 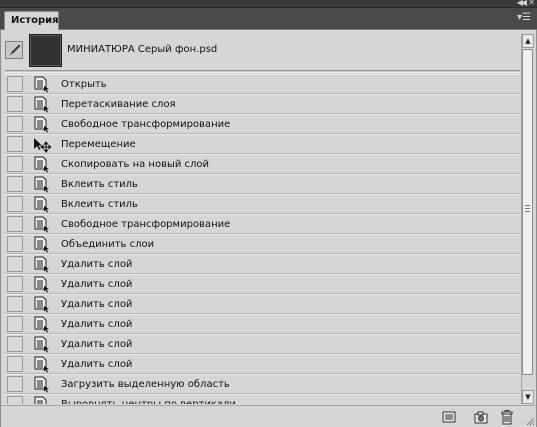 I want to click on new-document-icon, so click(x=449, y=417).